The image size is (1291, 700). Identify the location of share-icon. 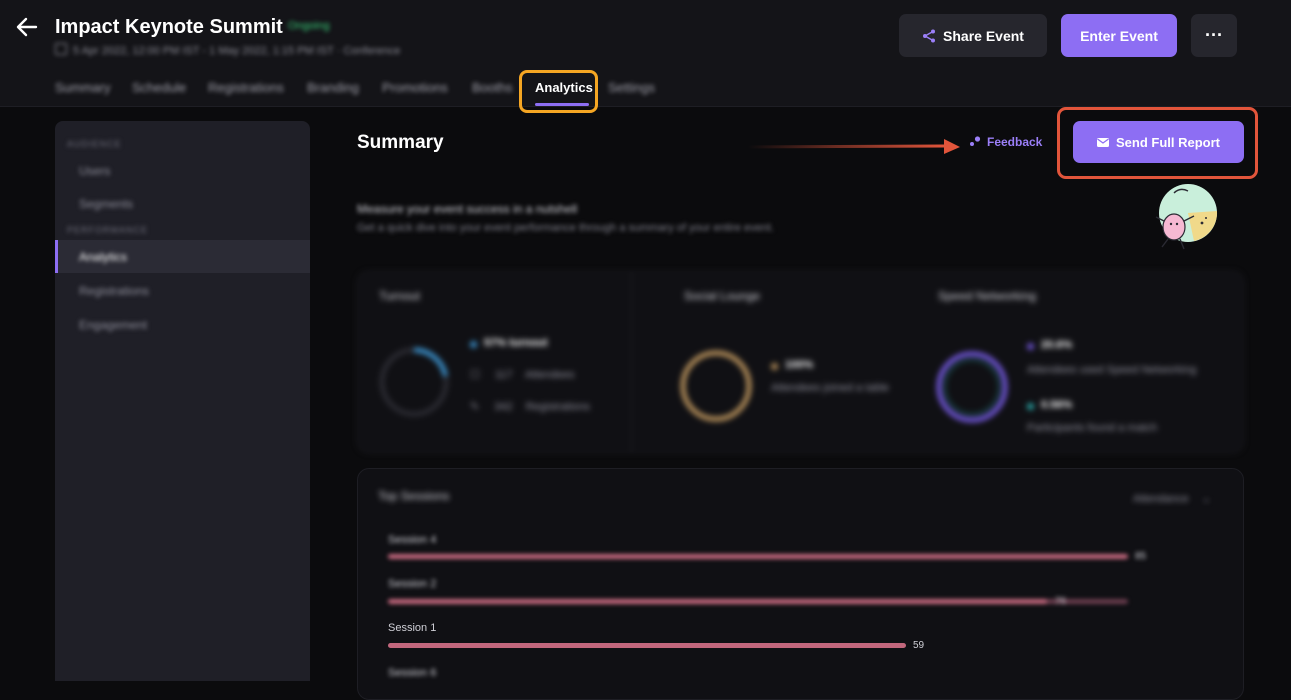
(929, 35).